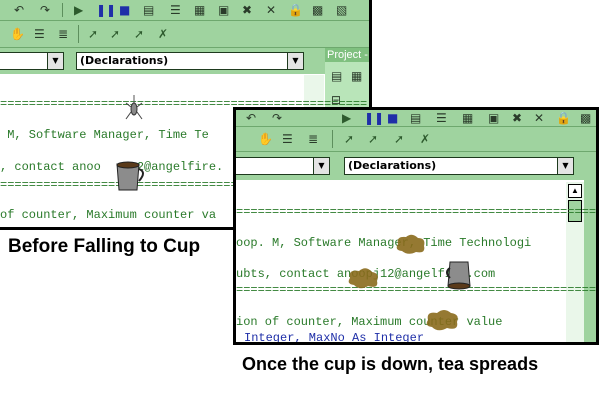  Describe the element at coordinates (347, 55) in the screenshot. I see `project-panel-title: Project -` at that location.